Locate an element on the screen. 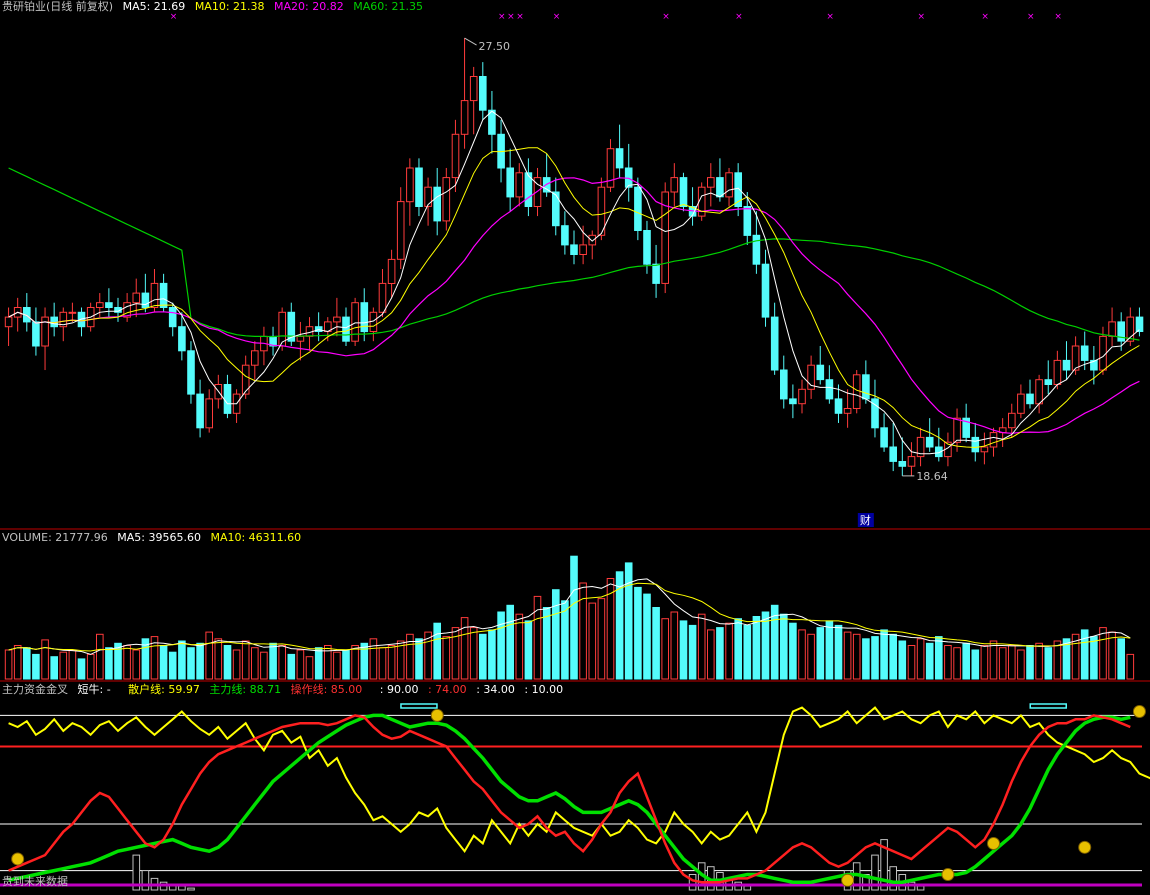 Image resolution: width=1150 pixels, height=895 pixels. ma10-legend: MA10: 21.38 is located at coordinates (229, 6).